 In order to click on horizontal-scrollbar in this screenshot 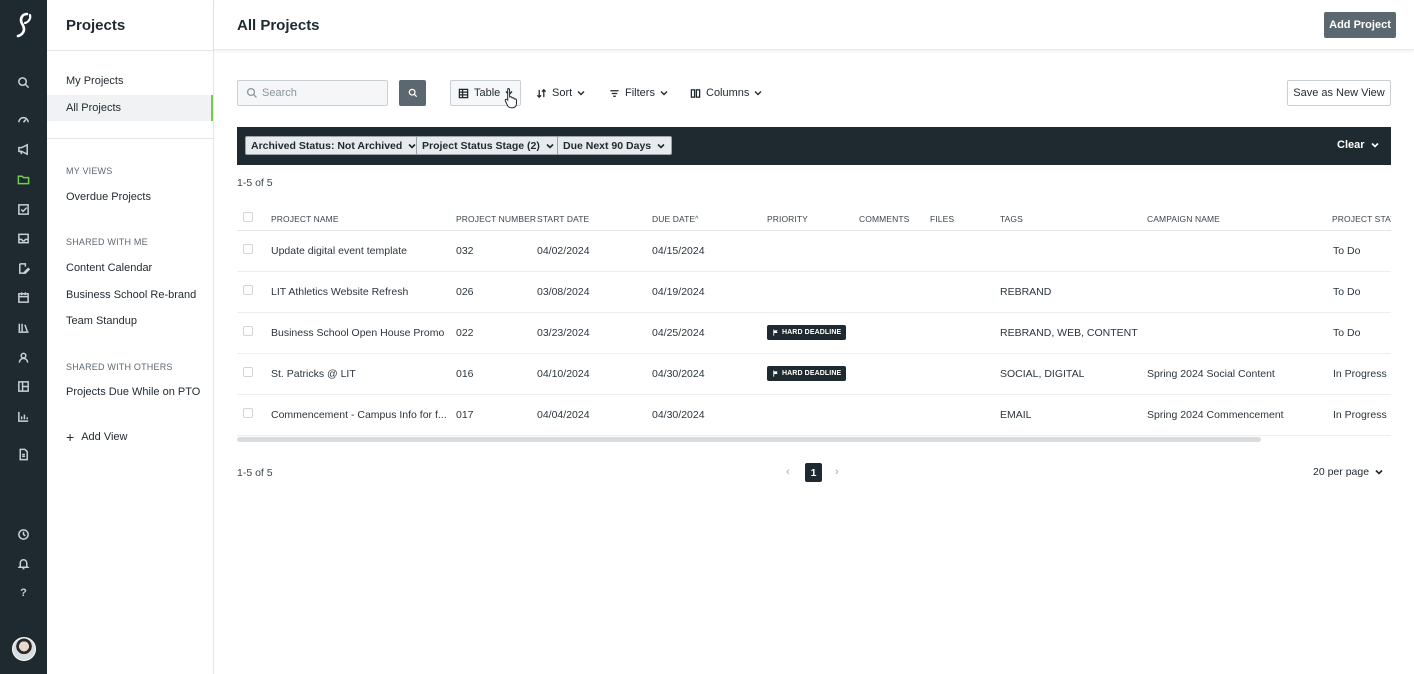, I will do `click(749, 439)`.